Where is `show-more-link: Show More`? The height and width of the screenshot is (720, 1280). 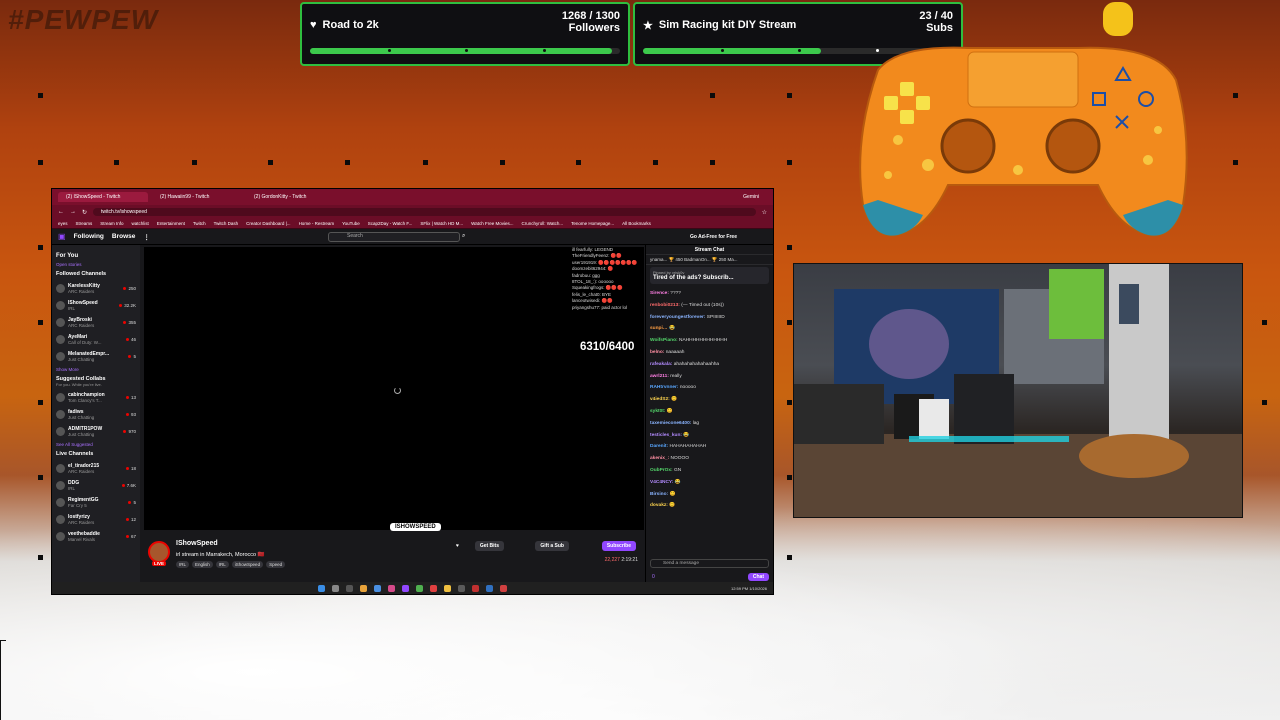 show-more-link: Show More is located at coordinates (96, 369).